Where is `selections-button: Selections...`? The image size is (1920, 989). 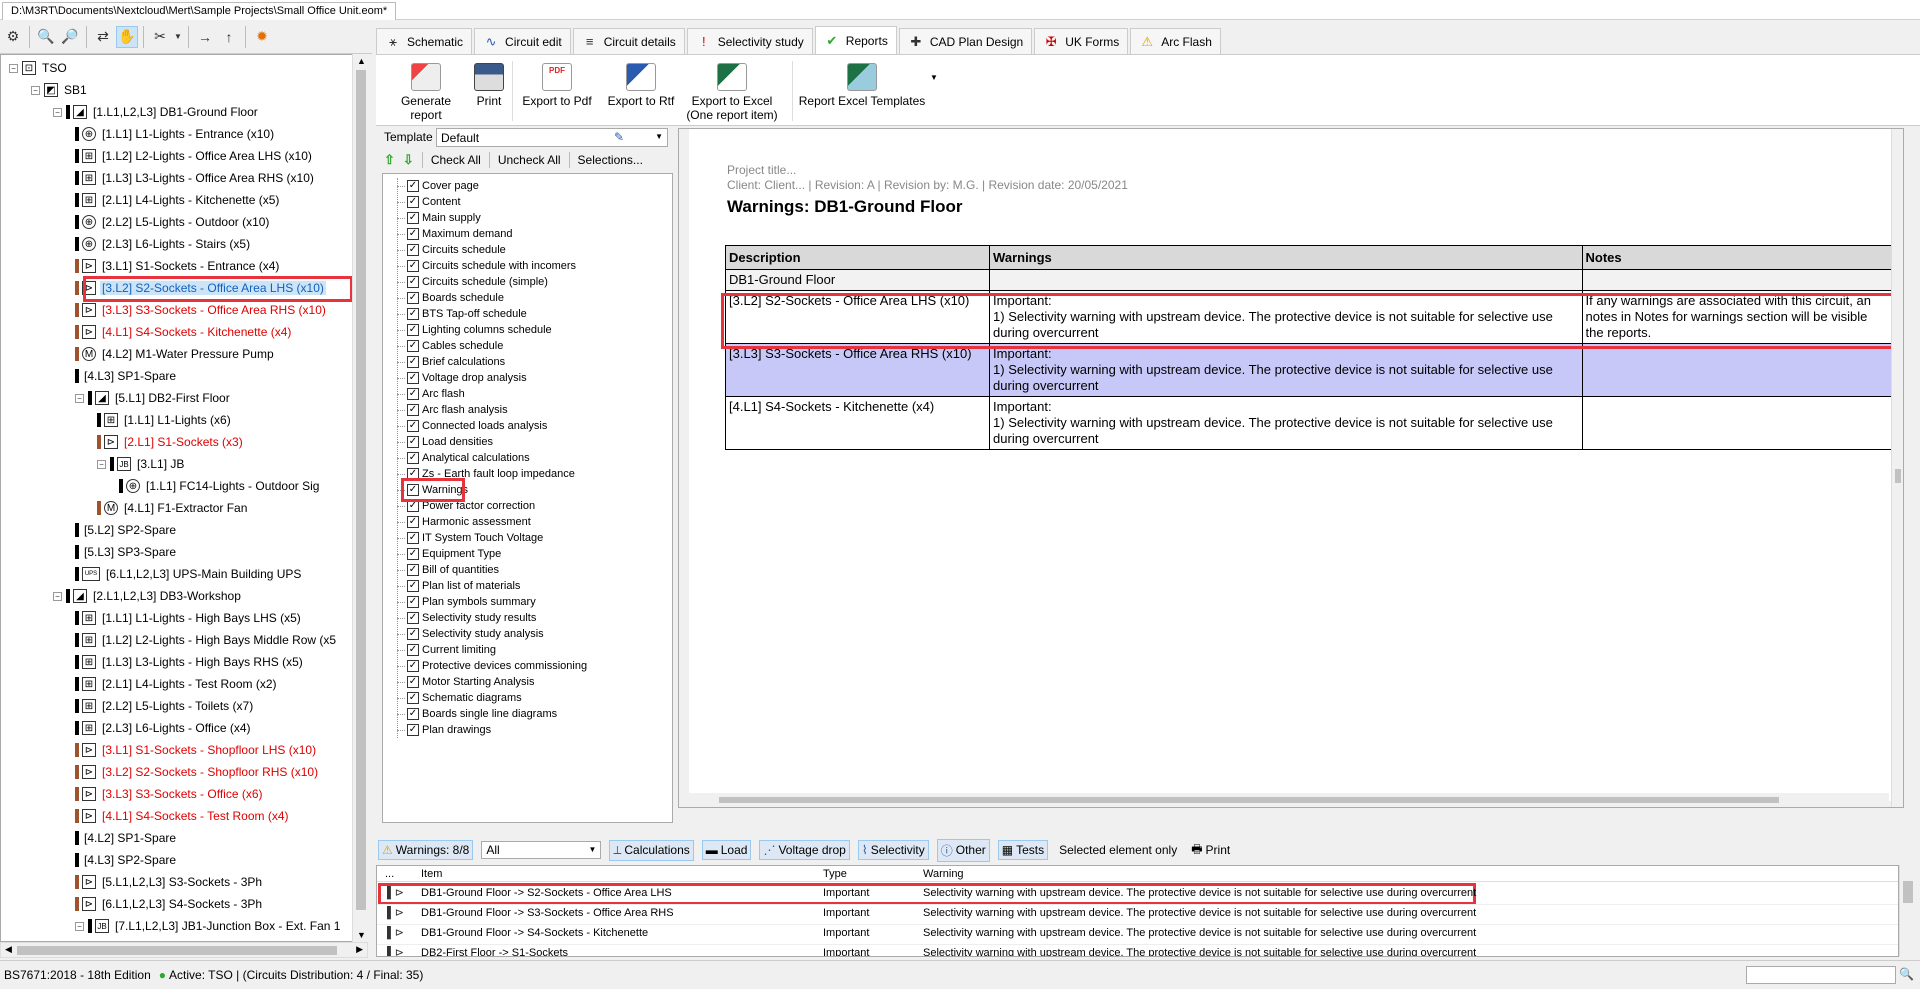
selections-button: Selections... is located at coordinates (610, 160).